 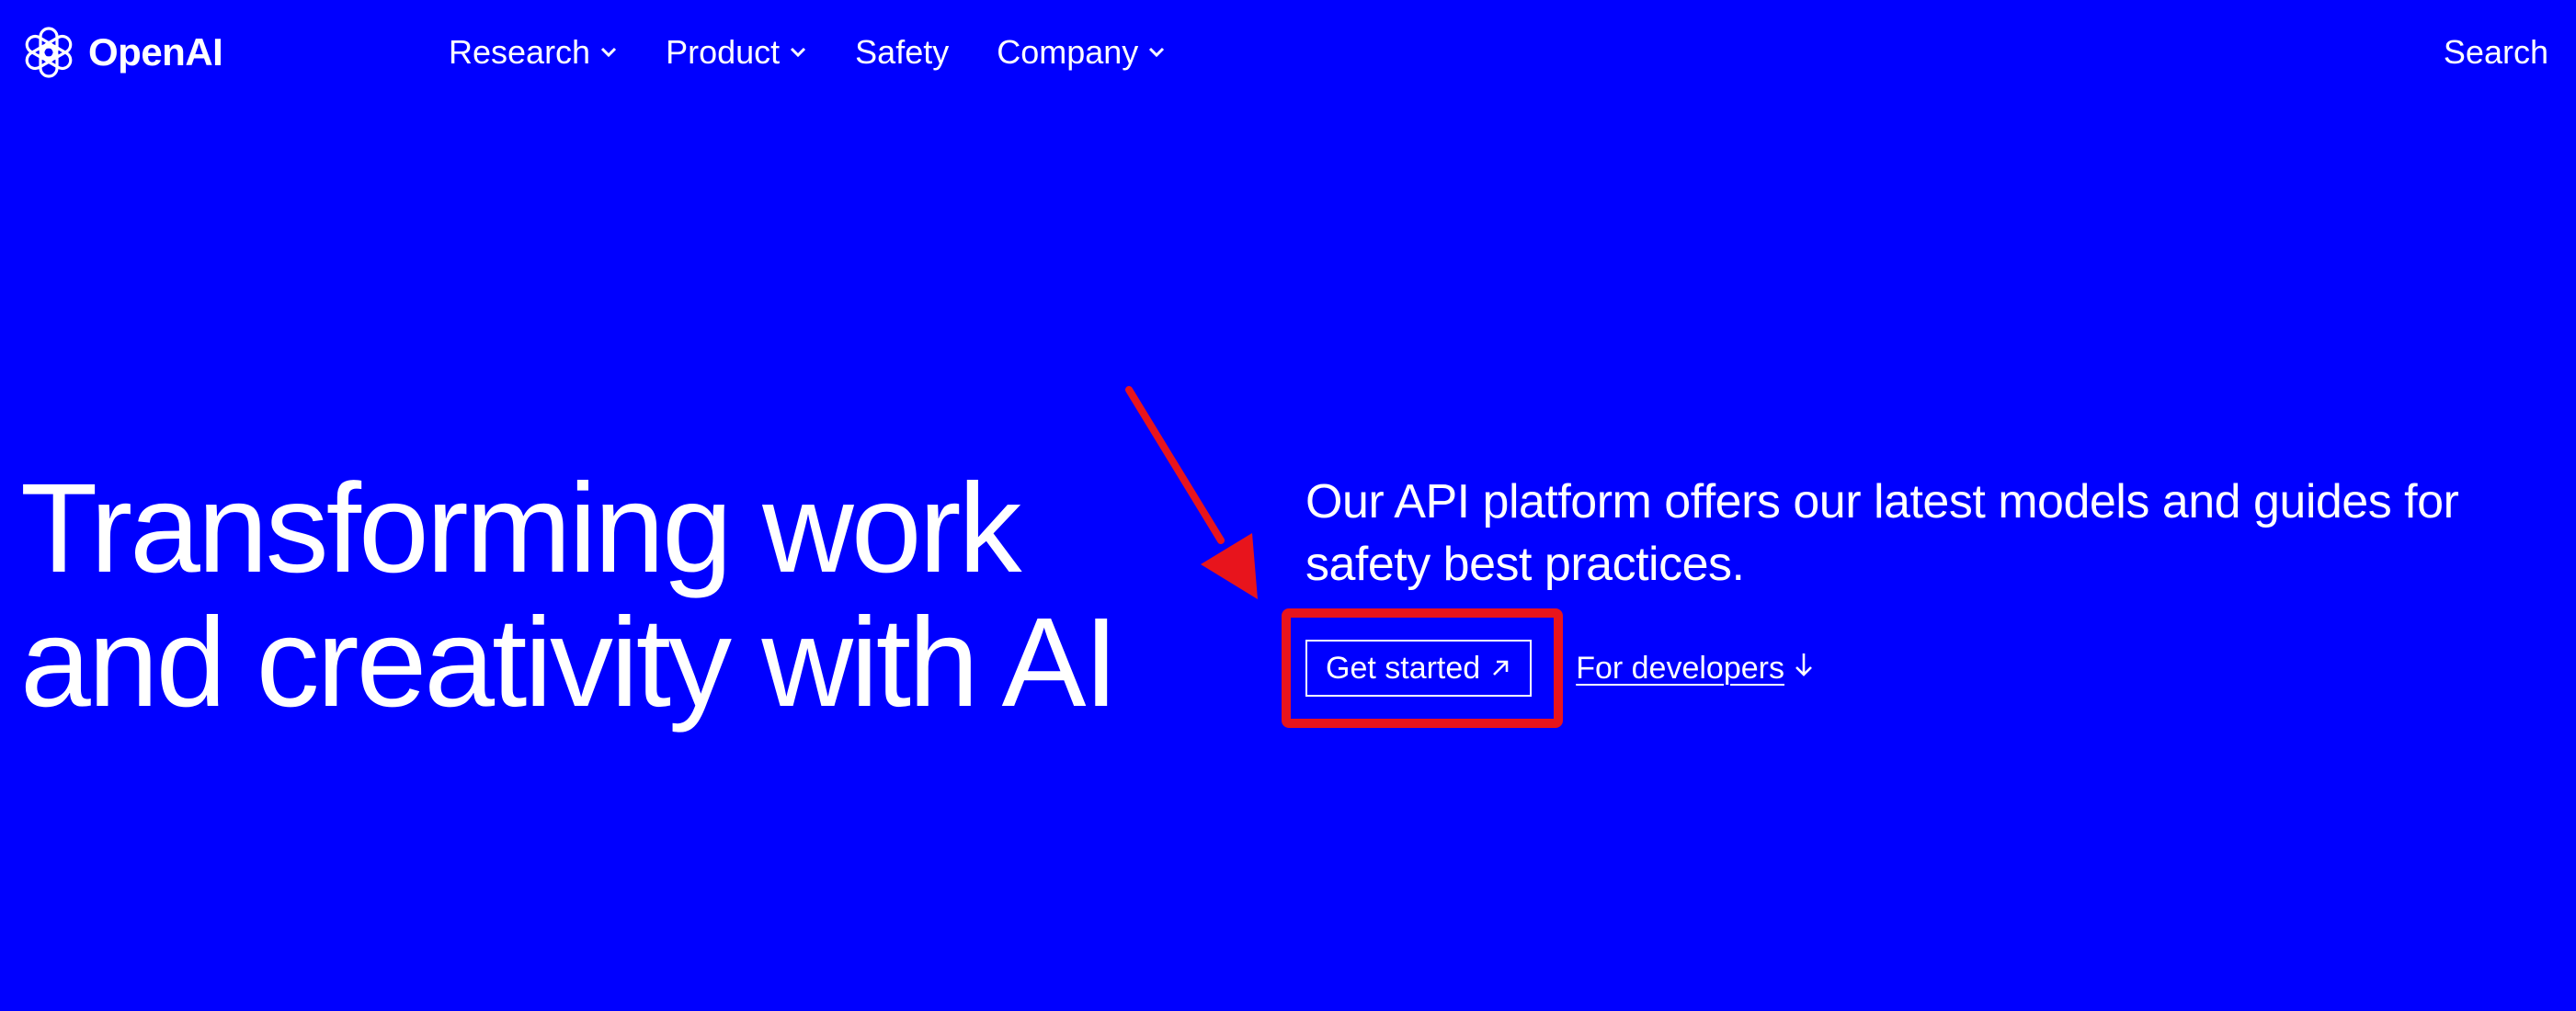 I want to click on get-started-button: Get started, so click(x=1419, y=668).